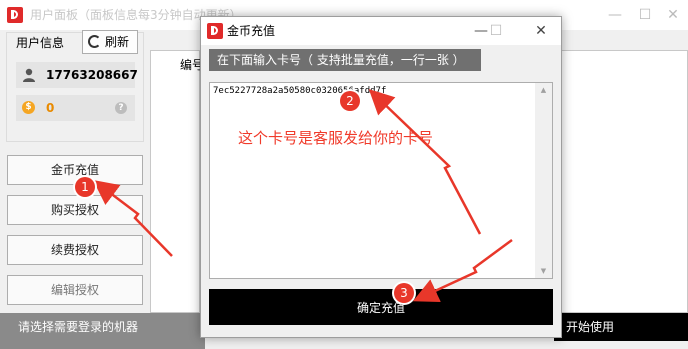 This screenshot has width=688, height=349. Describe the element at coordinates (336, 138) in the screenshot. I see `annotation-note: 这个卡号是客服发给你的卡号` at that location.